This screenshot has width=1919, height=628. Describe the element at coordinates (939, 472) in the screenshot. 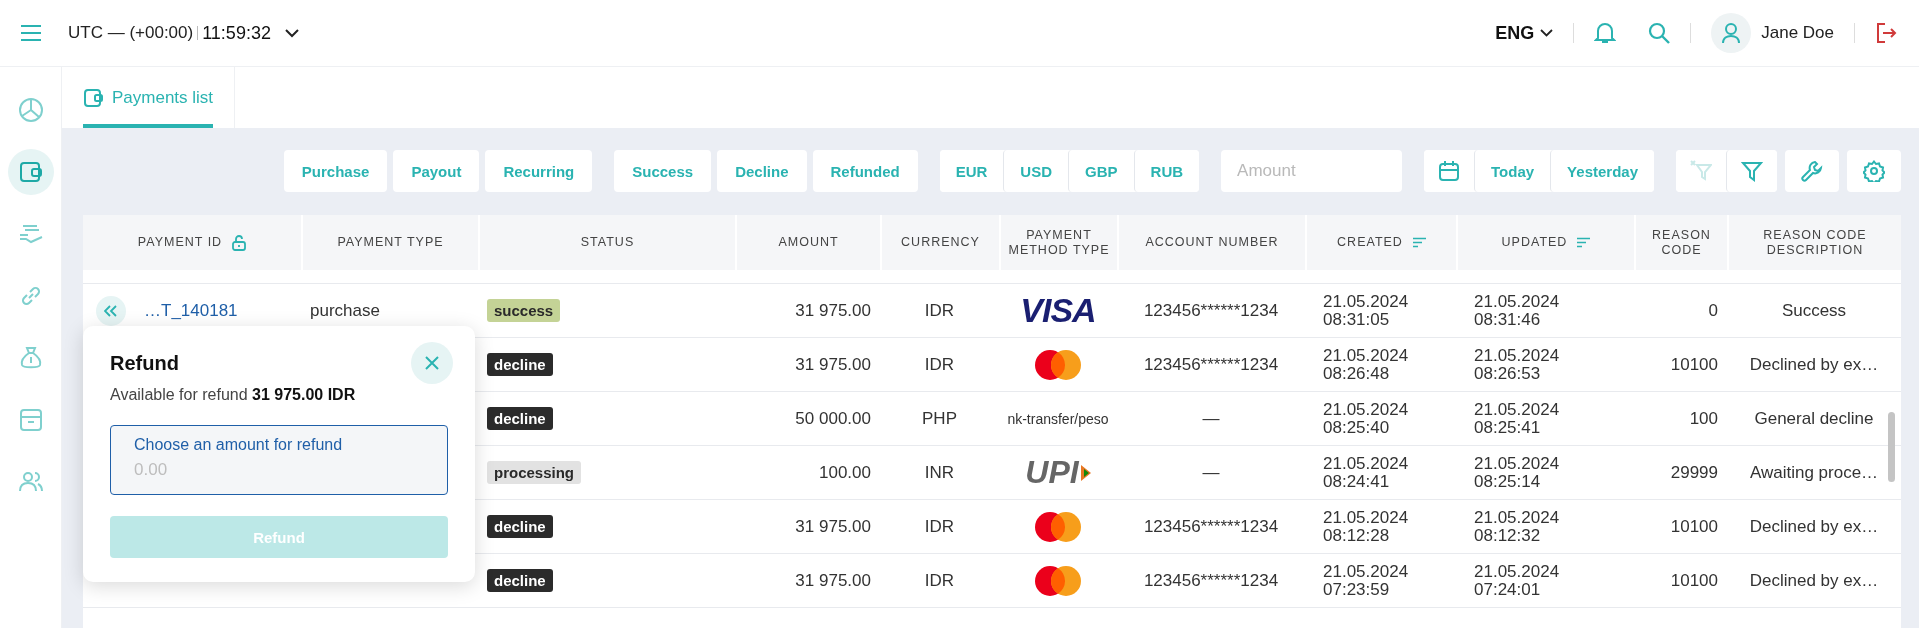

I see `currency-cell: INR` at that location.